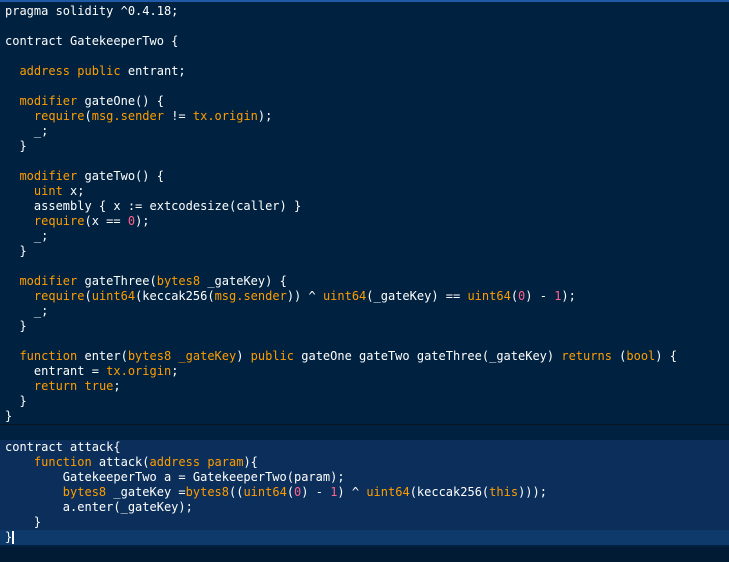 This screenshot has width=729, height=562. Describe the element at coordinates (417, 296) in the screenshot. I see `code-token: (_gateKey) ==` at that location.